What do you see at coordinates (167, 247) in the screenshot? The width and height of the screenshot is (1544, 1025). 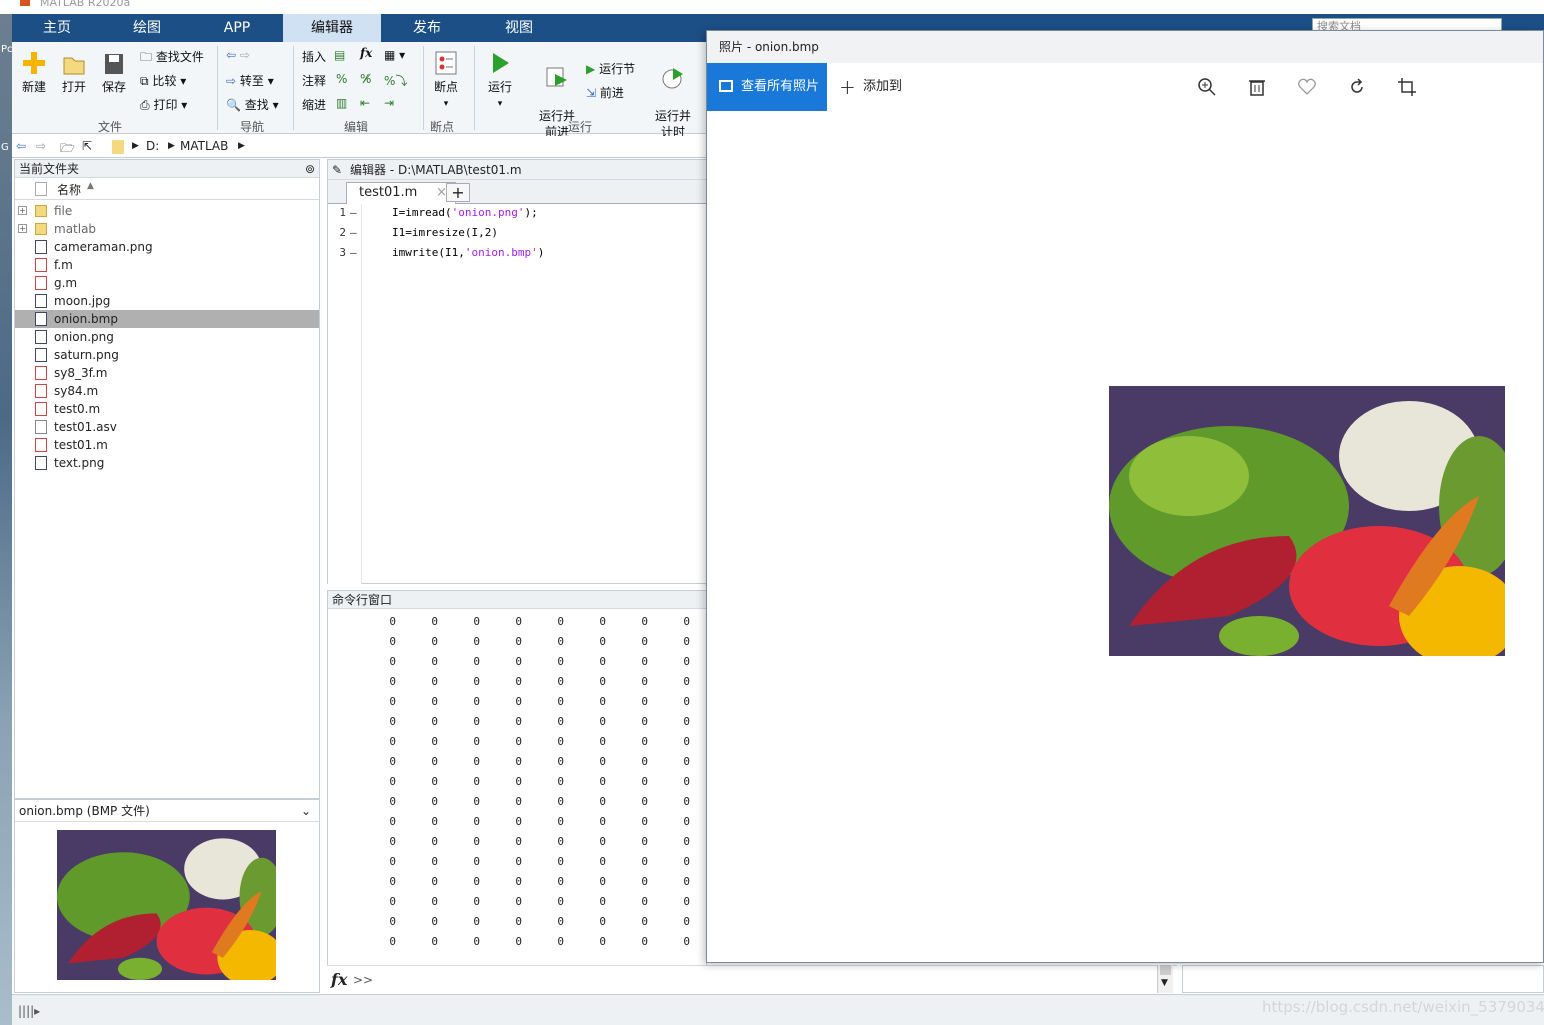 I see `file-list-item: cameraman.png` at bounding box center [167, 247].